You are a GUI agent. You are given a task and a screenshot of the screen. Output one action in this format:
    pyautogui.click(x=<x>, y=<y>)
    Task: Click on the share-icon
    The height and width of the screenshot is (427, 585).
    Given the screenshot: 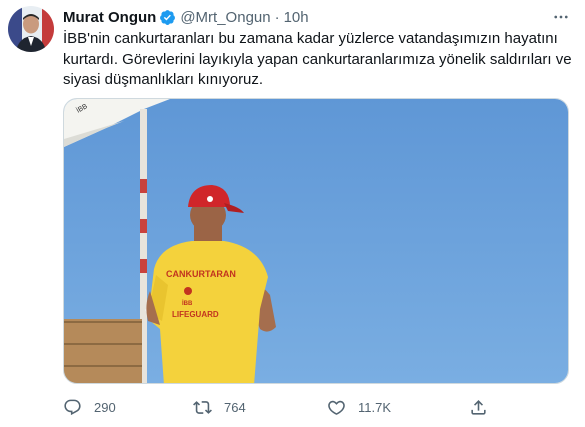 What is the action you would take?
    pyautogui.click(x=478, y=407)
    